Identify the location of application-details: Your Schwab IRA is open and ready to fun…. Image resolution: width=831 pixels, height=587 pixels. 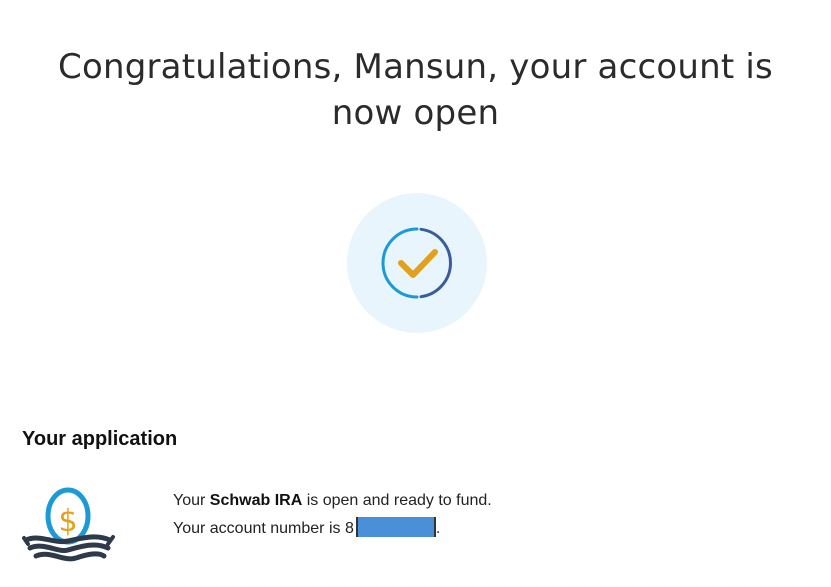
(332, 515).